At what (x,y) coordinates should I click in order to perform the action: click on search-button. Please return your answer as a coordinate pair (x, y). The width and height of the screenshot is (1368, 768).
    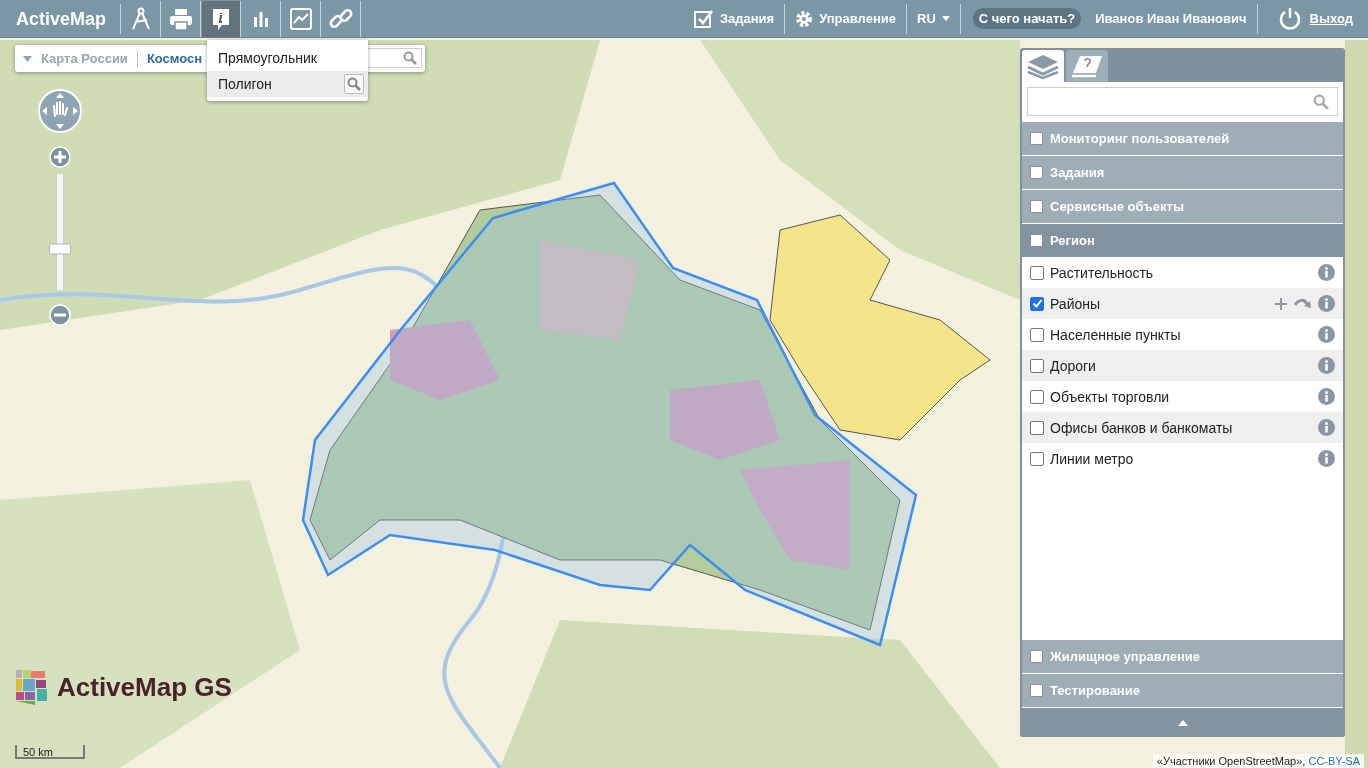
    Looking at the image, I should click on (354, 84).